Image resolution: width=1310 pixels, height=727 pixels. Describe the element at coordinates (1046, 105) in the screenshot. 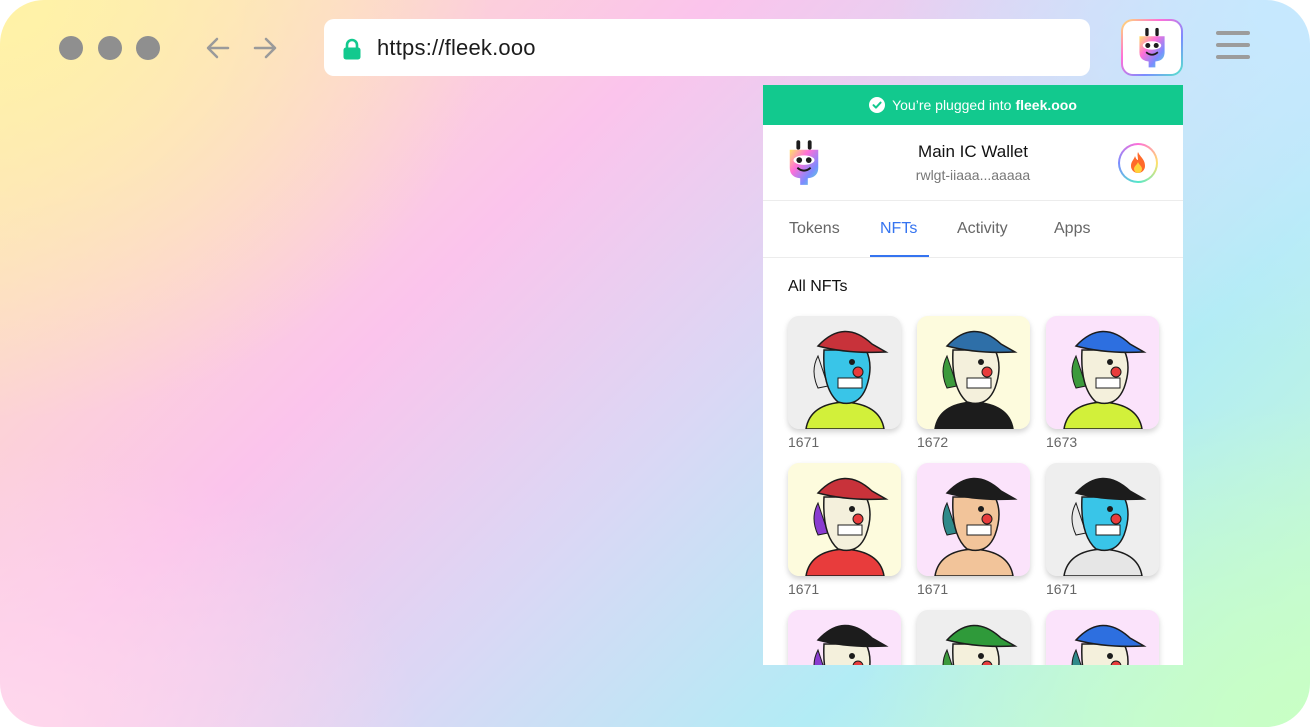

I see `banner-site: fleek.ooo` at that location.